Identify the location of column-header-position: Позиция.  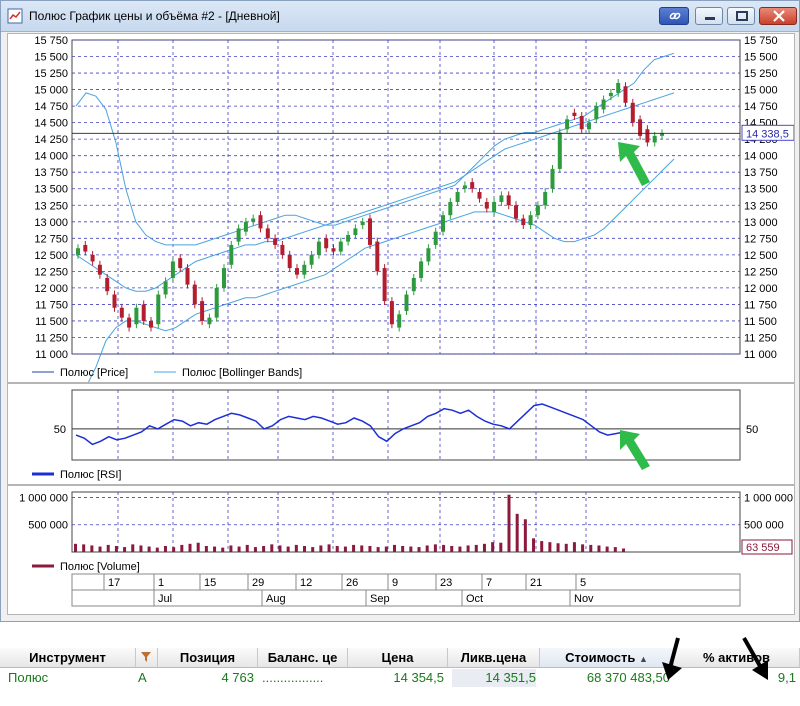
(208, 658).